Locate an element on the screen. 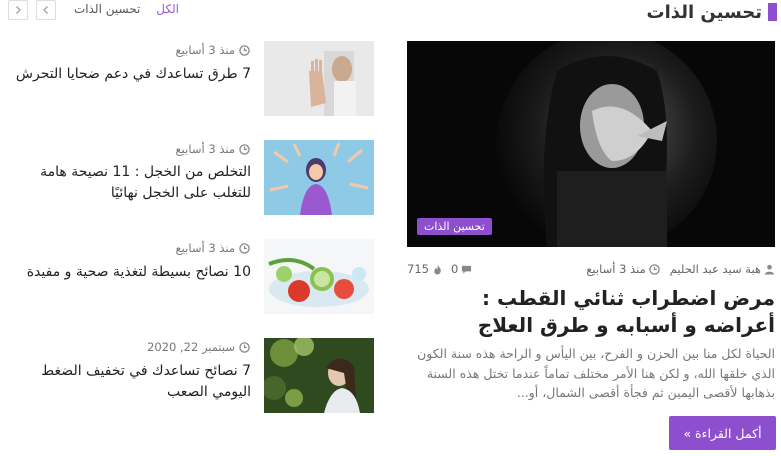 The width and height of the screenshot is (781, 456). chevron-left-icon is located at coordinates (45, 10).